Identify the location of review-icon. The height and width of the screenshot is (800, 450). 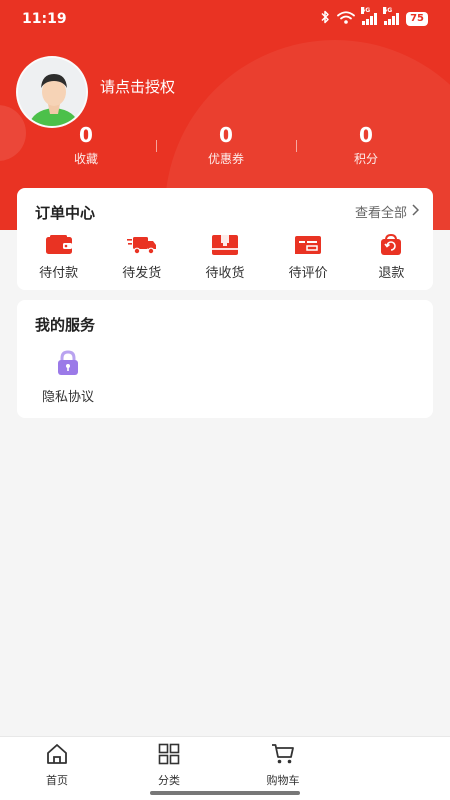
(308, 245).